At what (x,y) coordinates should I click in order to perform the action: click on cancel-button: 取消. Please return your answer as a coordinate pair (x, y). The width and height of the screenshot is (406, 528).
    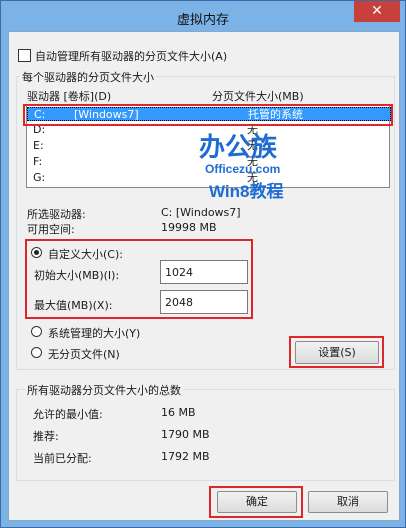
    Looking at the image, I should click on (348, 502).